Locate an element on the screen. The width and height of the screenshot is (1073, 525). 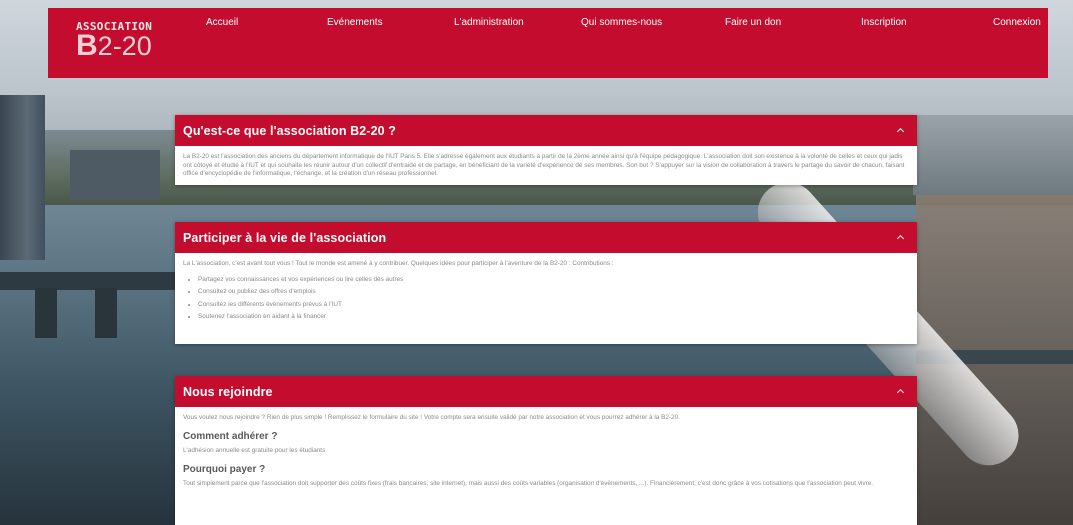
nav-item-administration: L'administration is located at coordinates (489, 22).